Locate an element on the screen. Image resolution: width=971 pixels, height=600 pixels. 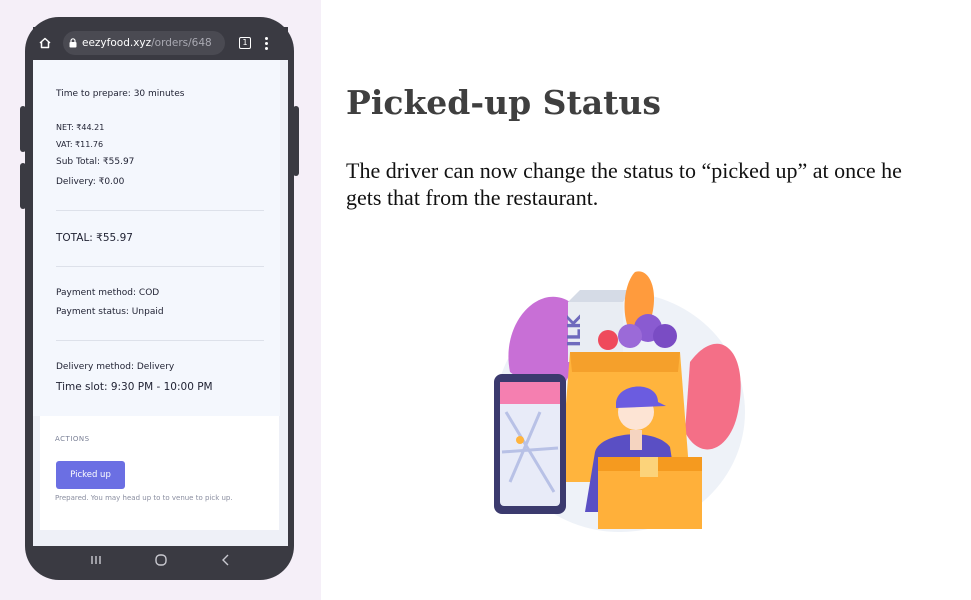
browser-toolbar: eezyfood.xyz/orders/648 1 is located at coordinates (160, 43).